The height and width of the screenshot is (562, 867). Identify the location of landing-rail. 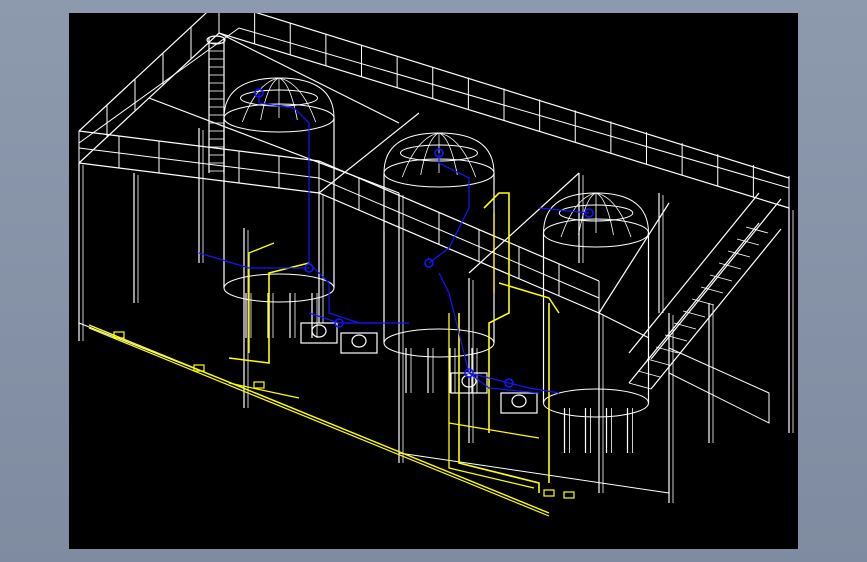
(719, 385).